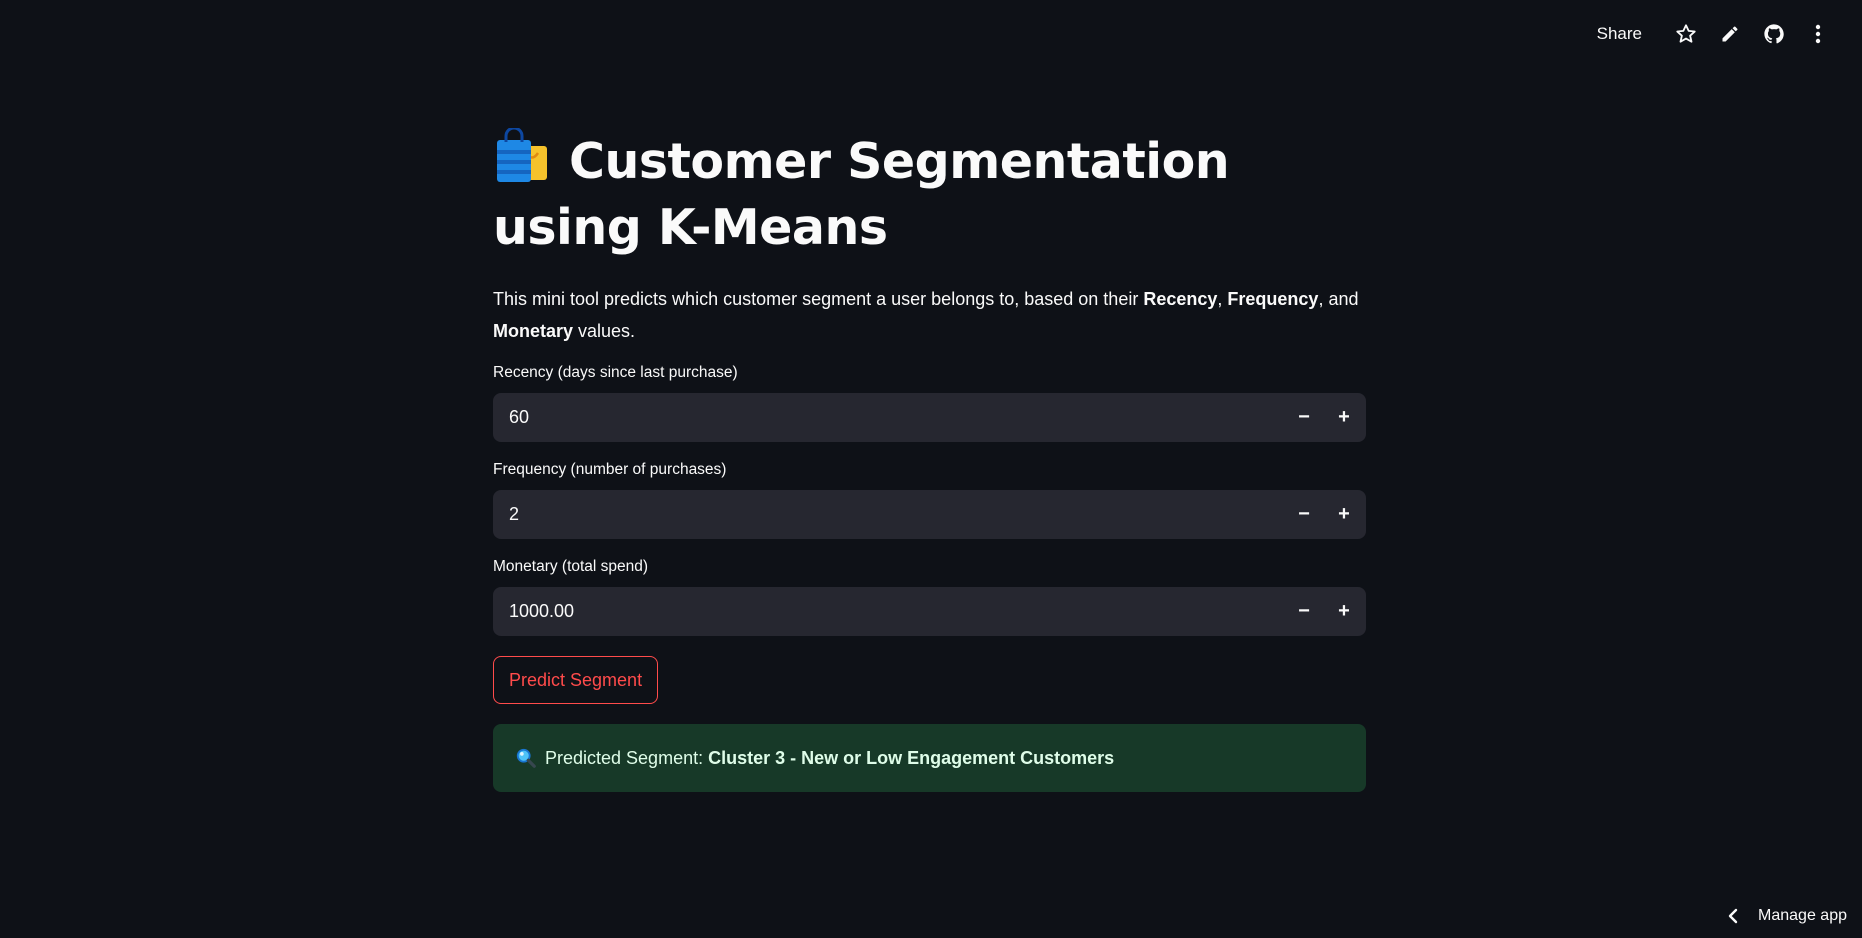 Image resolution: width=1862 pixels, height=938 pixels. Describe the element at coordinates (1733, 916) in the screenshot. I see `chevron-left-icon` at that location.